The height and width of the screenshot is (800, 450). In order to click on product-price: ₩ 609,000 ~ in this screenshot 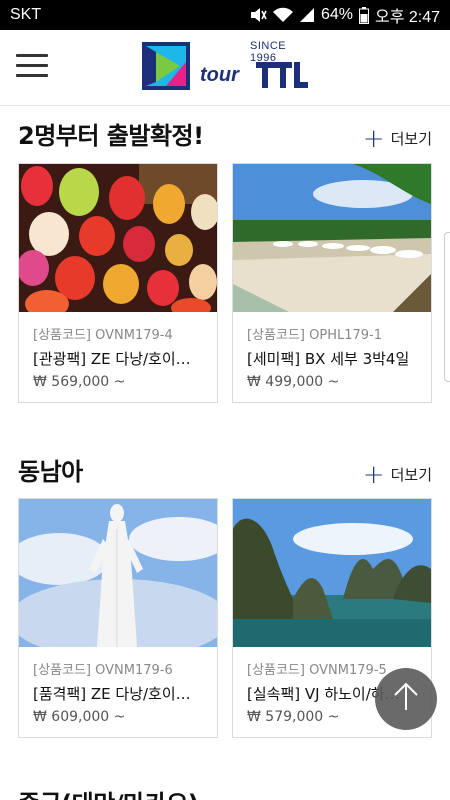, I will do `click(79, 717)`.